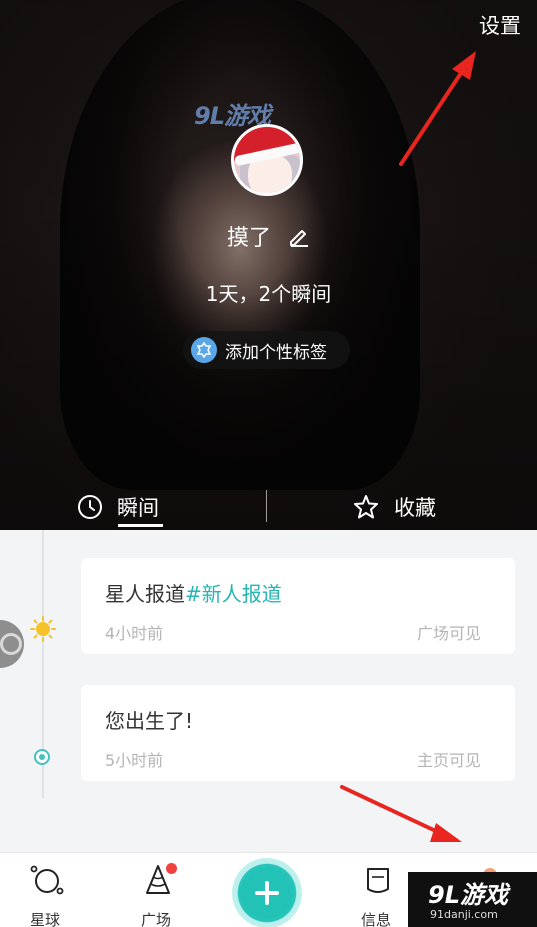  Describe the element at coordinates (468, 895) in the screenshot. I see `watermark-logo-text: 9L游戏` at that location.